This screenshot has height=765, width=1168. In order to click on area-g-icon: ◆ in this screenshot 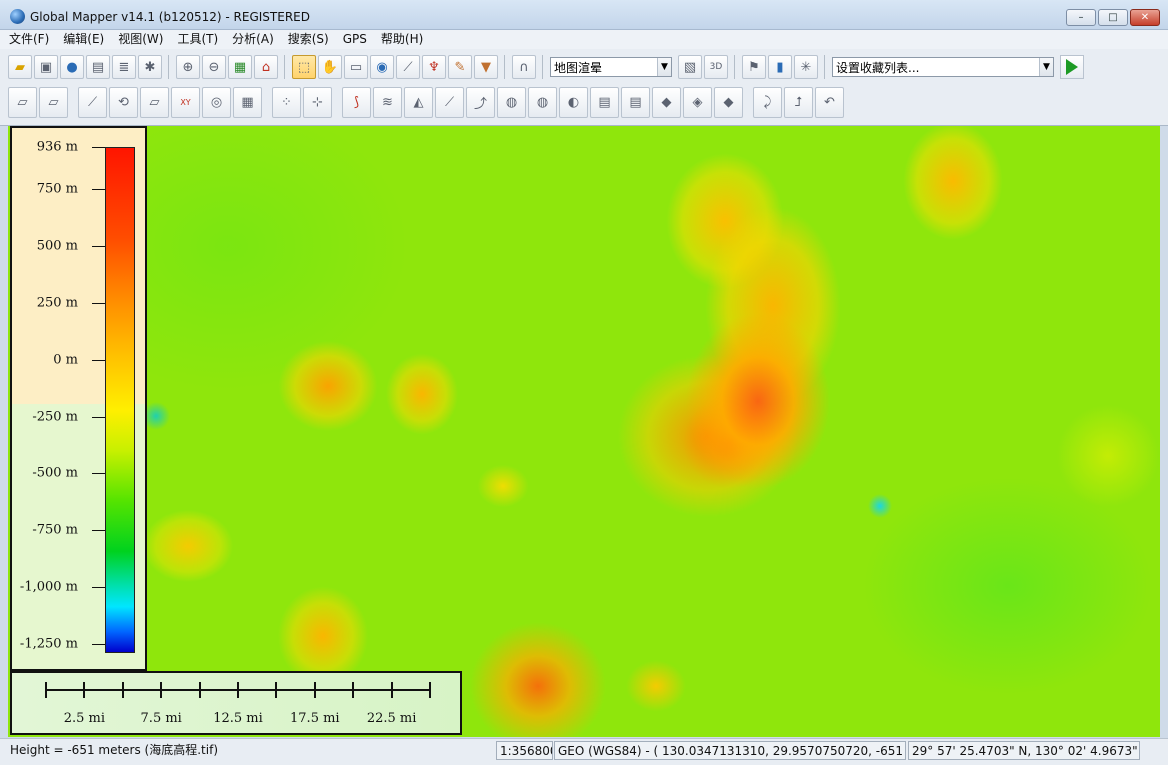, I will do `click(666, 102)`.